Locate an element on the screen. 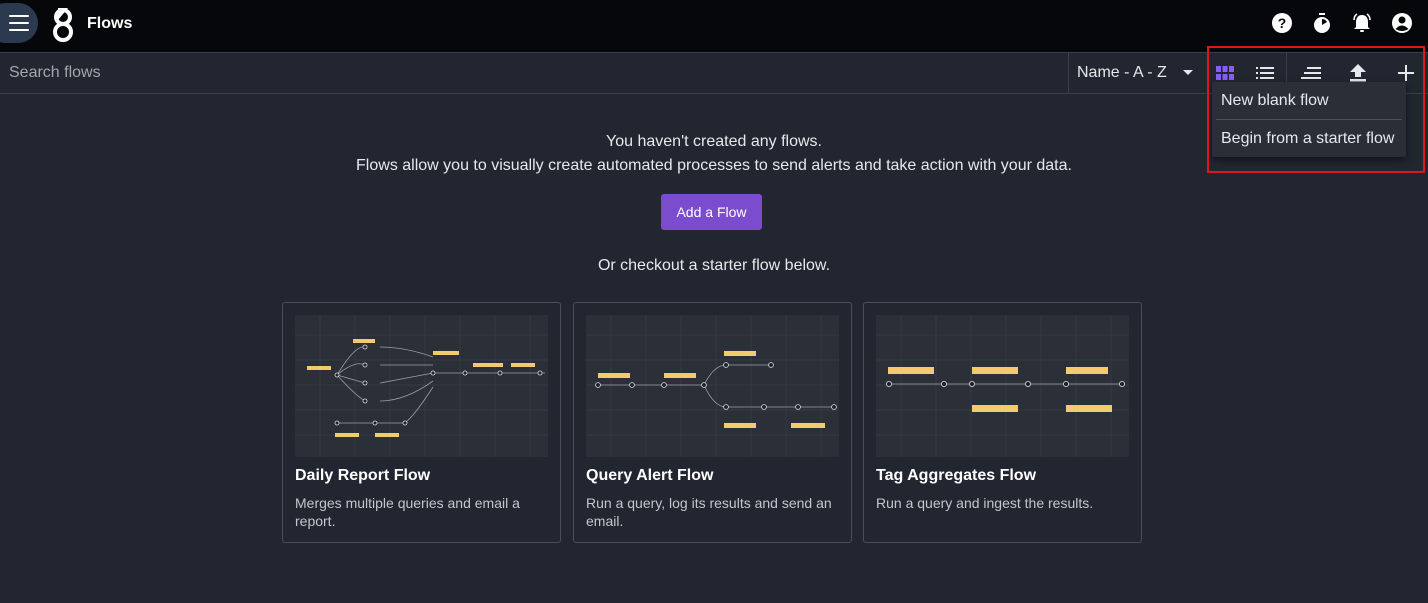 Image resolution: width=1428 pixels, height=603 pixels. search-input is located at coordinates (534, 73).